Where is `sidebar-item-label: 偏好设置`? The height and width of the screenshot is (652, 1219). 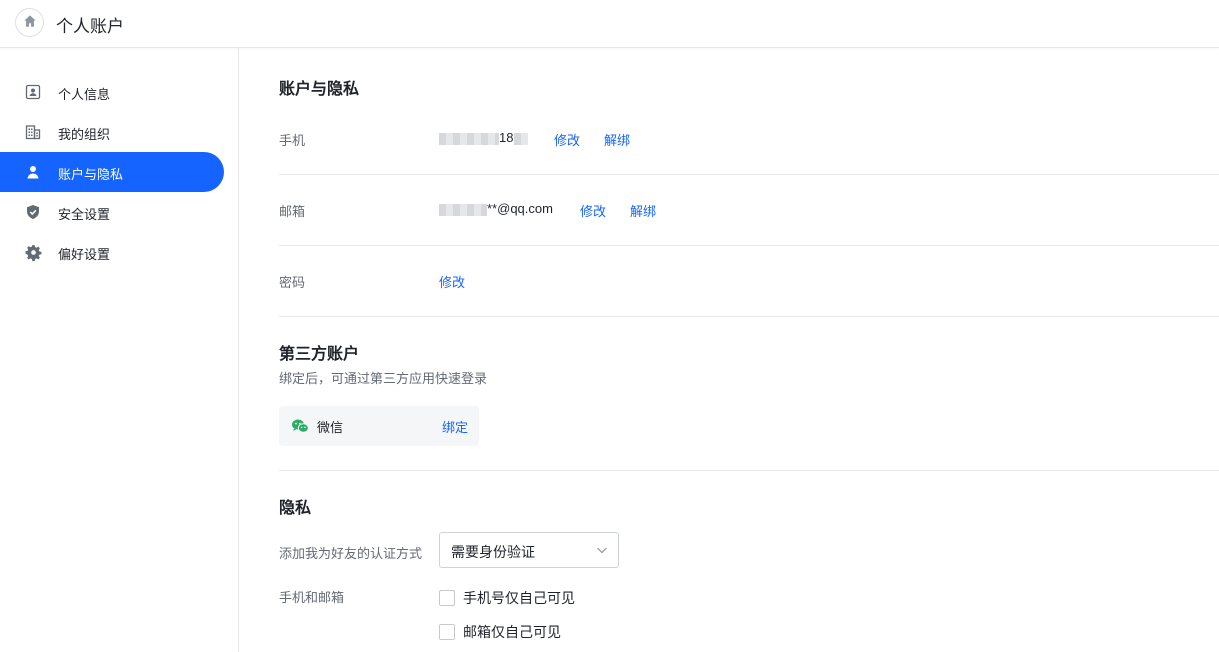
sidebar-item-label: 偏好设置 is located at coordinates (84, 254).